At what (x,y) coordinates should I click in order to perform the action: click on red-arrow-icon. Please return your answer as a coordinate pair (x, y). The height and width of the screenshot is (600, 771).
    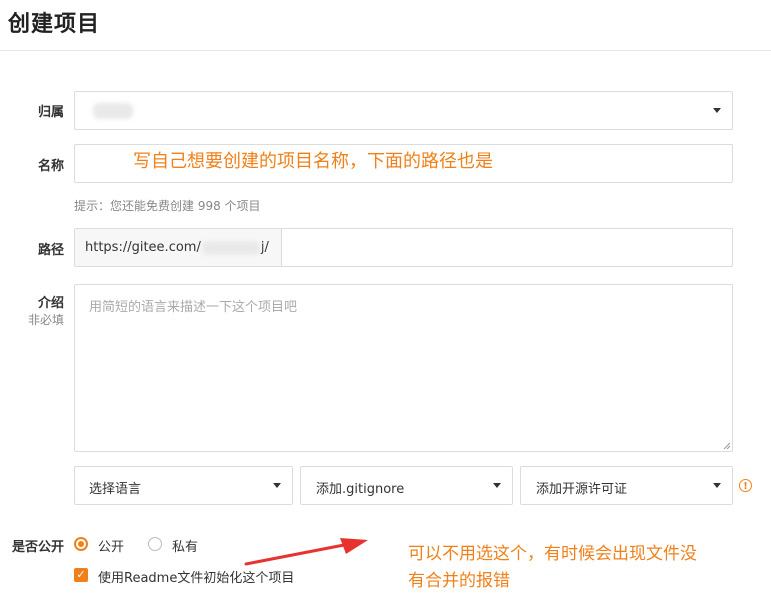
    Looking at the image, I should click on (306, 552).